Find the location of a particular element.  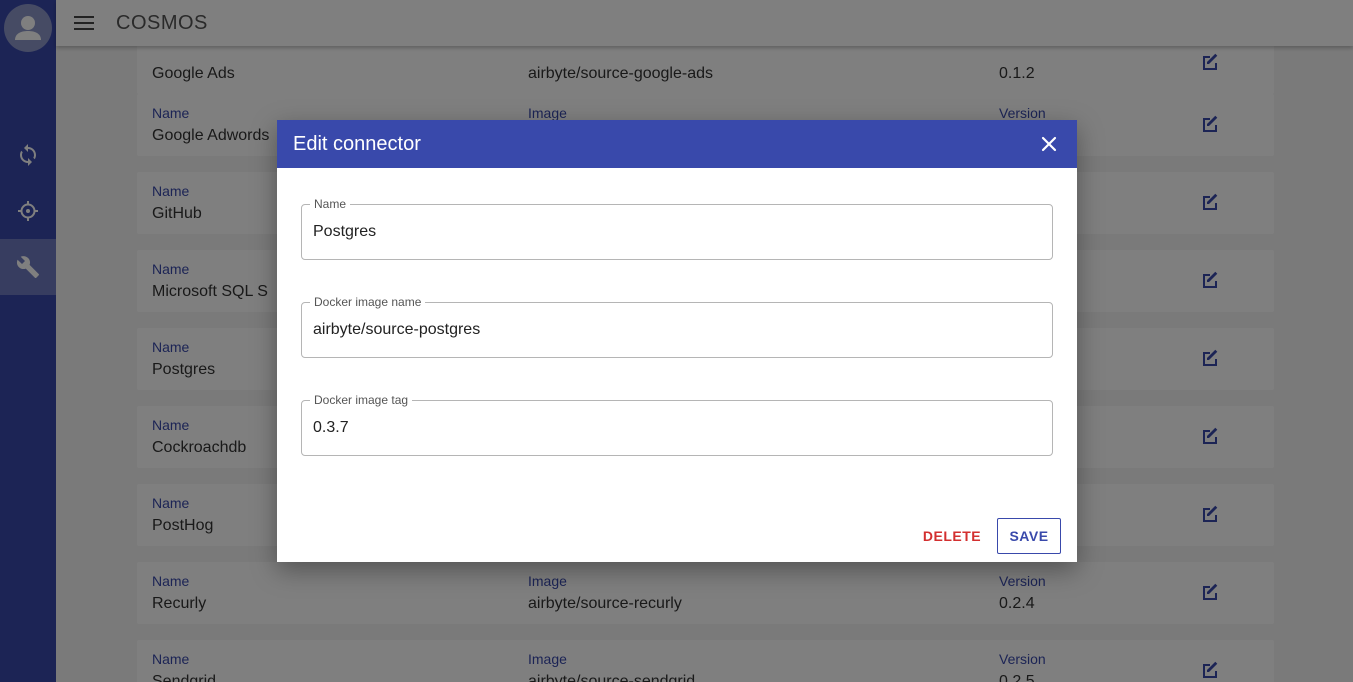

docker-image-name-input is located at coordinates (673, 330).